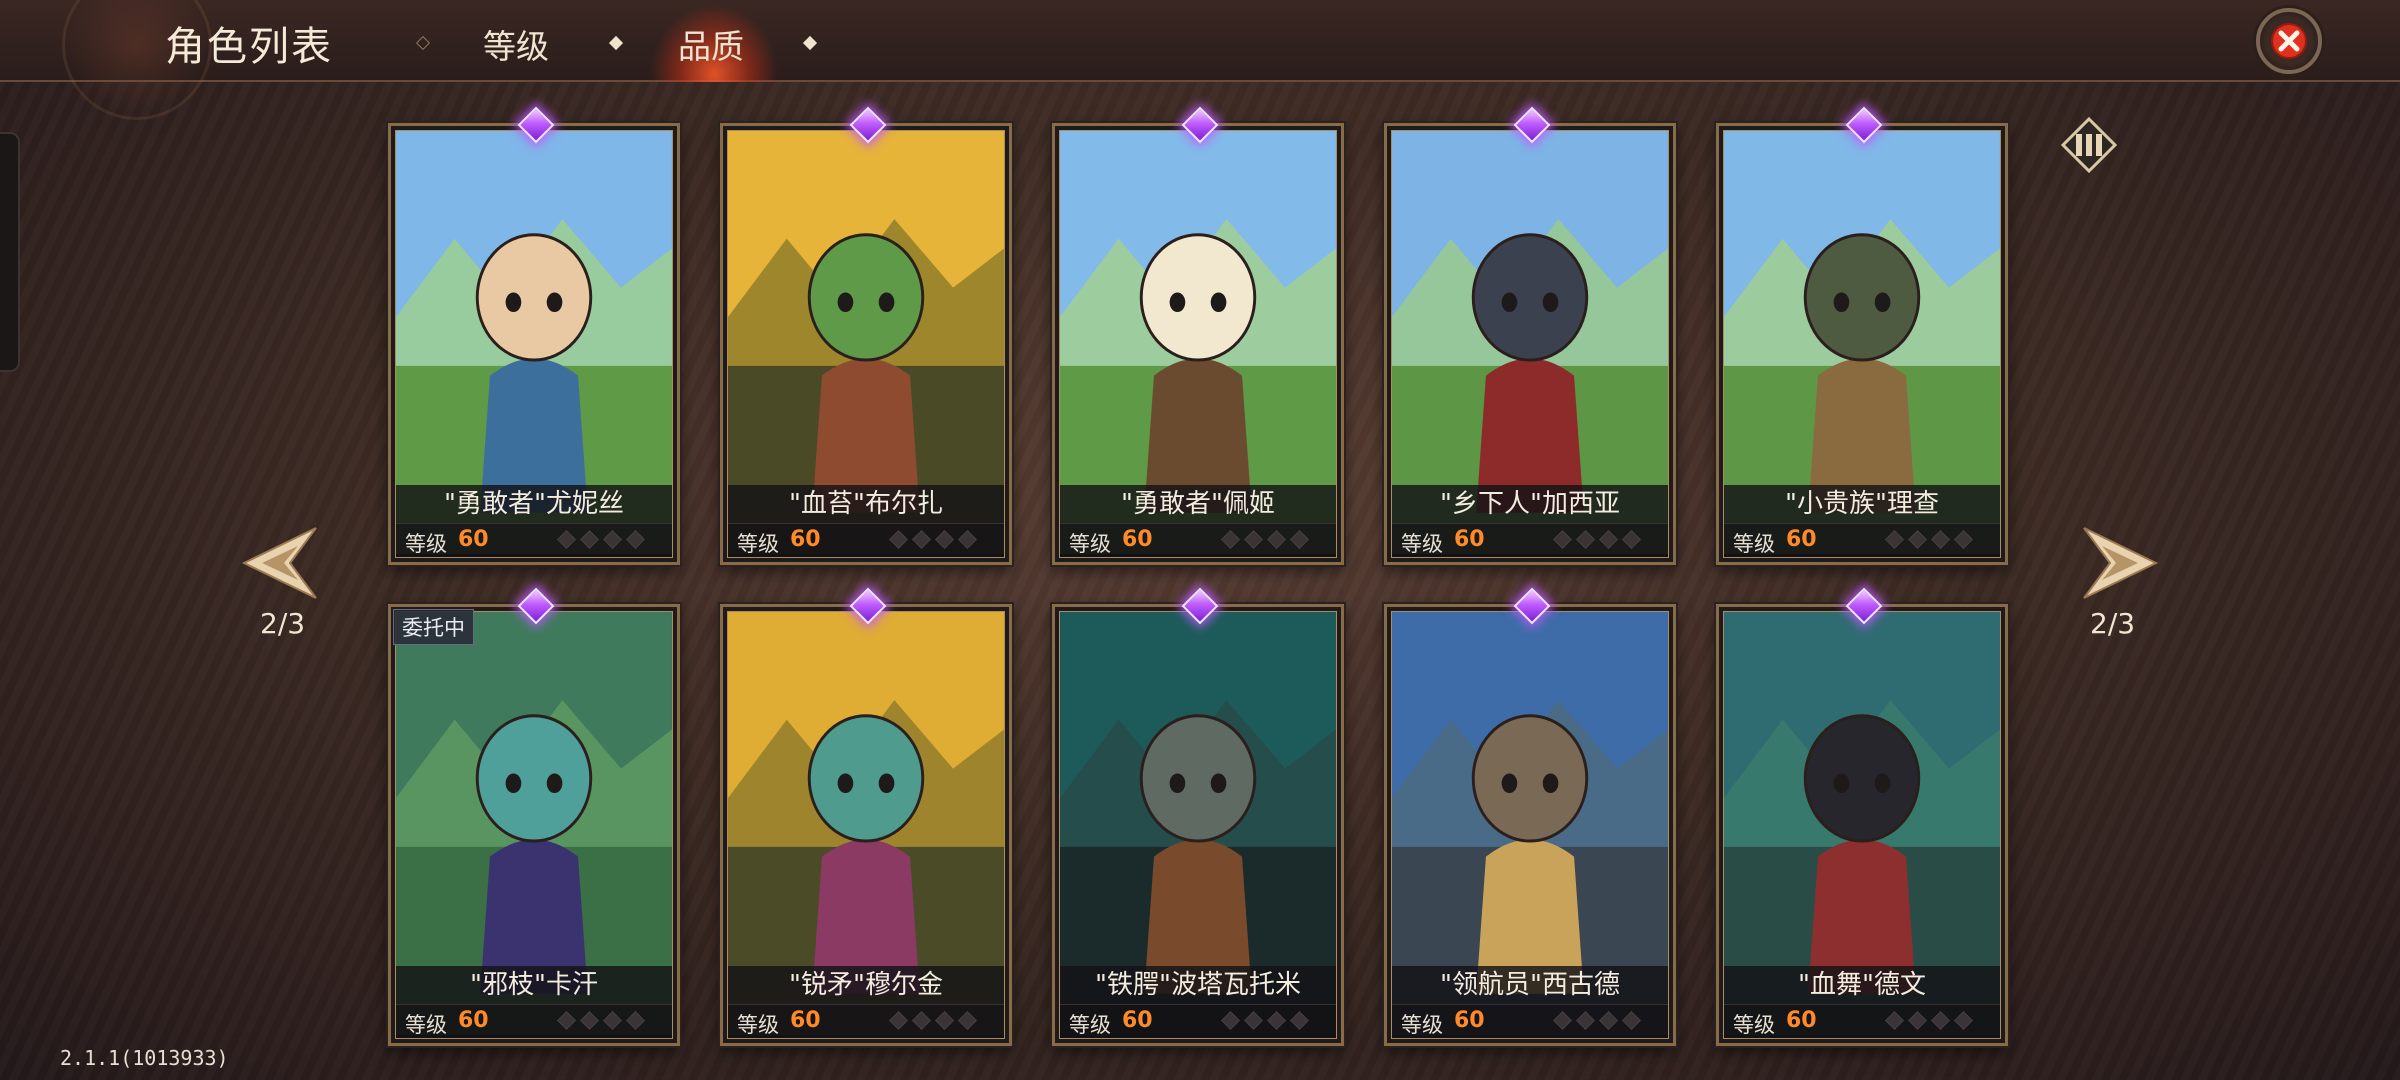  I want to click on character-card: "小贵族"理查 等级 60, so click(1862, 335).